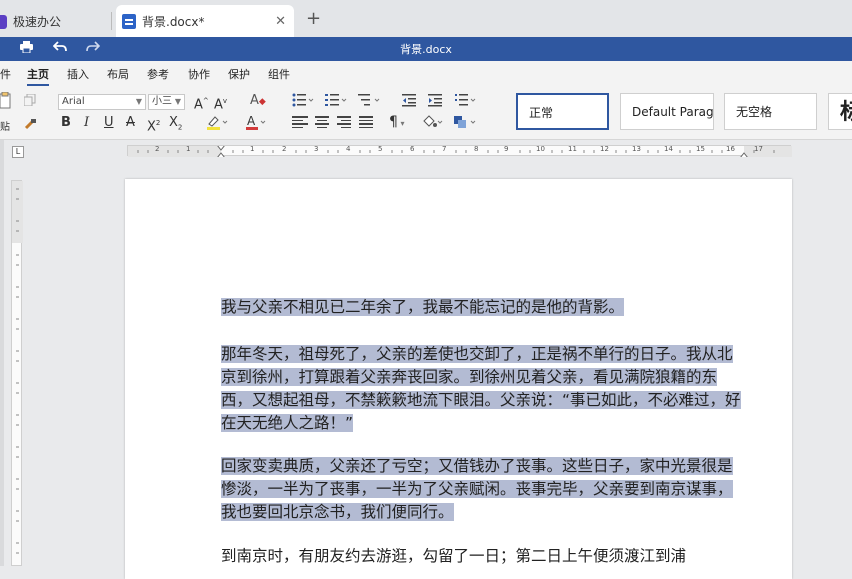 The height and width of the screenshot is (579, 852). I want to click on paste-button, so click(6, 104).